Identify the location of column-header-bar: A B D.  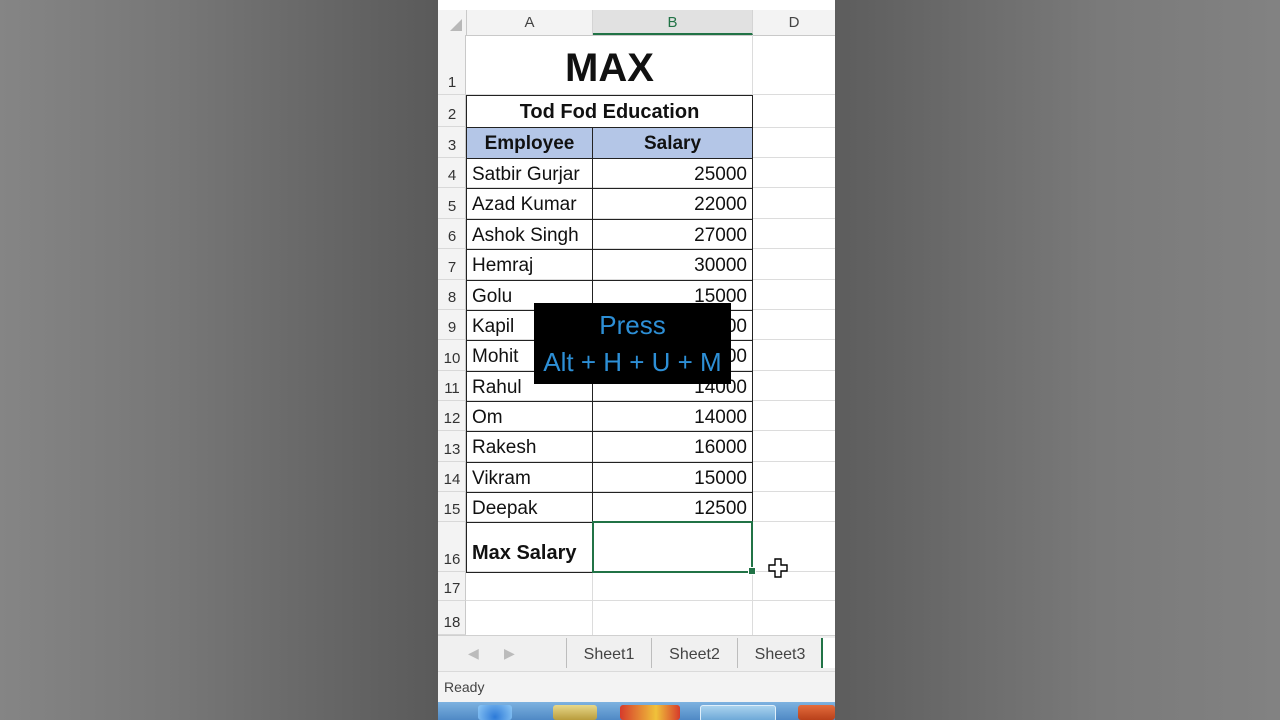
(636, 23).